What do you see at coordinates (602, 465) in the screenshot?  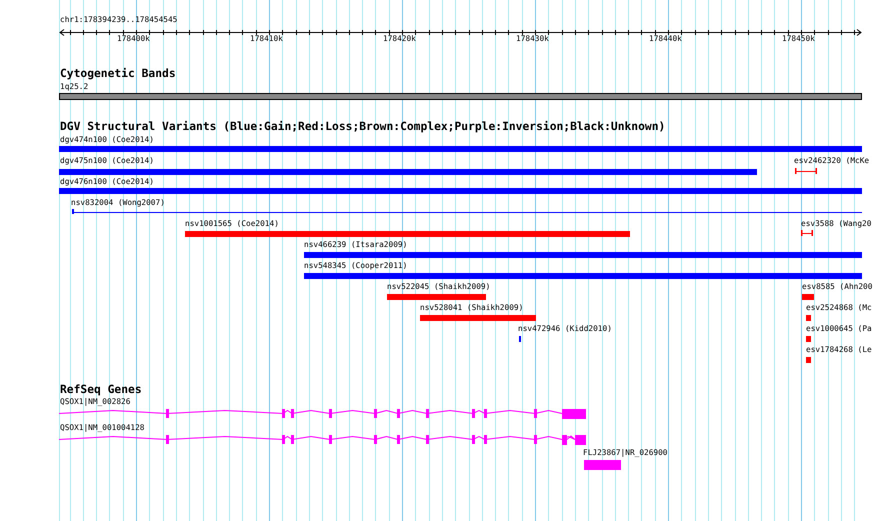 I see `gene-model-drawing` at bounding box center [602, 465].